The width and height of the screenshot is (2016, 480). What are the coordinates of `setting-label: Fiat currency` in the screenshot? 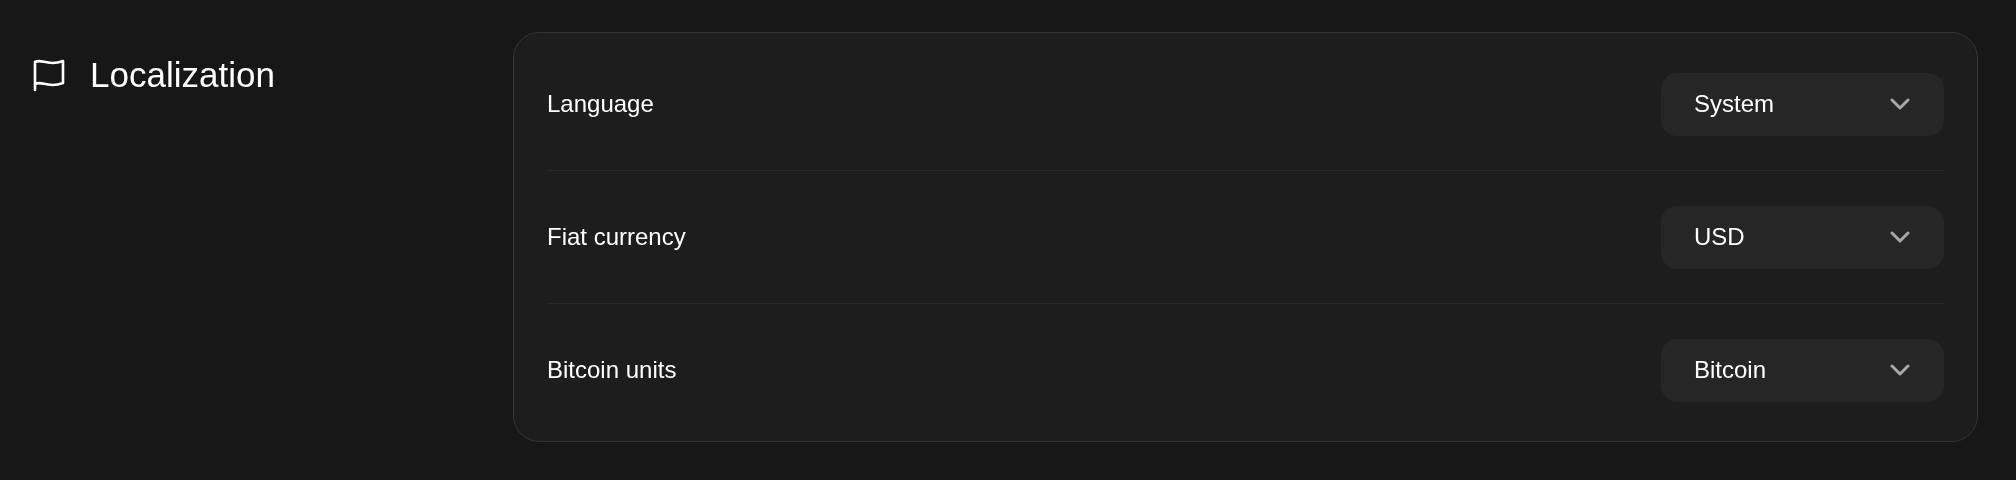 It's located at (616, 237).